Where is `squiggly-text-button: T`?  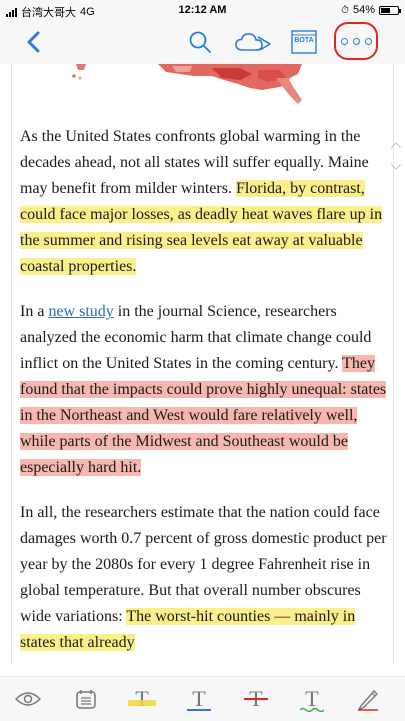
squiggly-text-button: T is located at coordinates (312, 699).